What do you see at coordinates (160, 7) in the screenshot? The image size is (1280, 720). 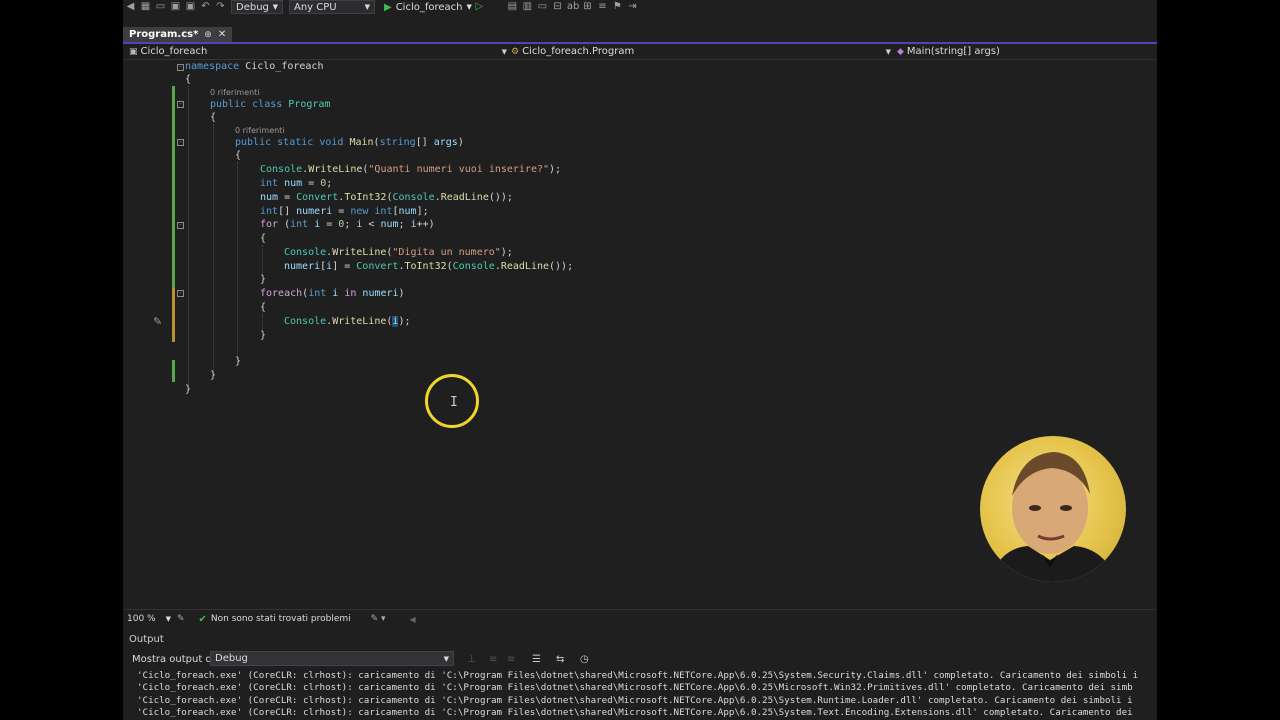 I see `open-folder-icon: ▭` at bounding box center [160, 7].